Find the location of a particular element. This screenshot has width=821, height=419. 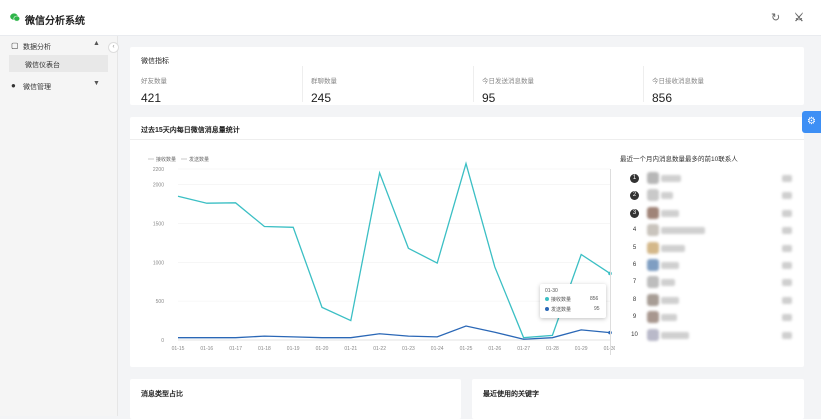

menu-wechat-manage: ● 微信管理 ▼ is located at coordinates (59, 86).